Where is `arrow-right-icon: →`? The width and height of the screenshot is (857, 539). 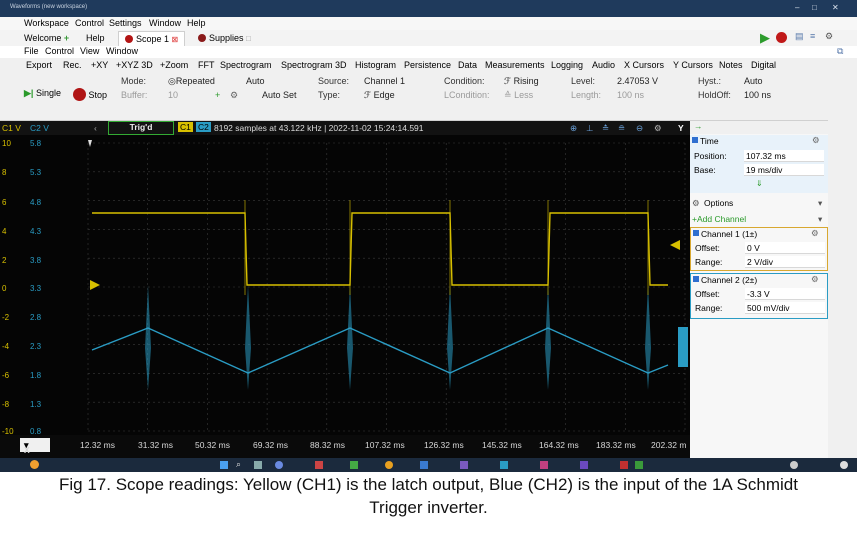 arrow-right-icon: → is located at coordinates (698, 126).